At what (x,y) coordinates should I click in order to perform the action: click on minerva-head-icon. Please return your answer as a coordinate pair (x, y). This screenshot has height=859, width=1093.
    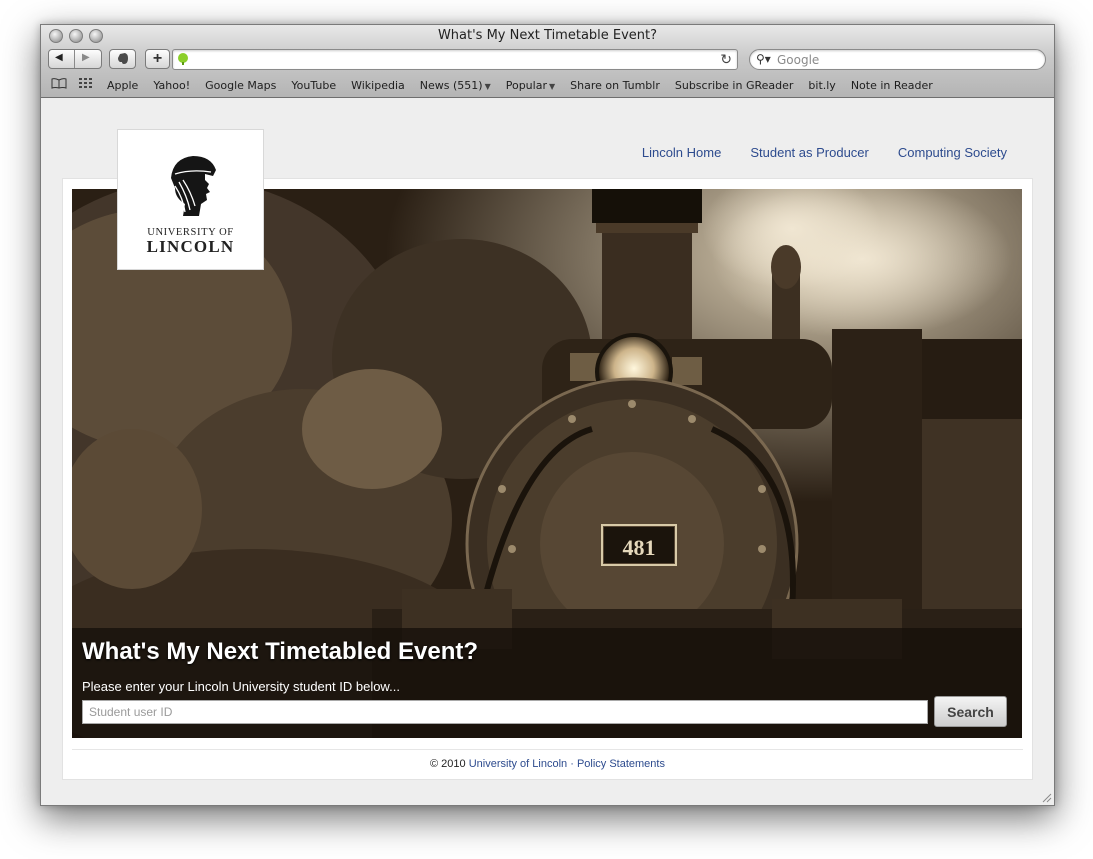
    Looking at the image, I should click on (193, 186).